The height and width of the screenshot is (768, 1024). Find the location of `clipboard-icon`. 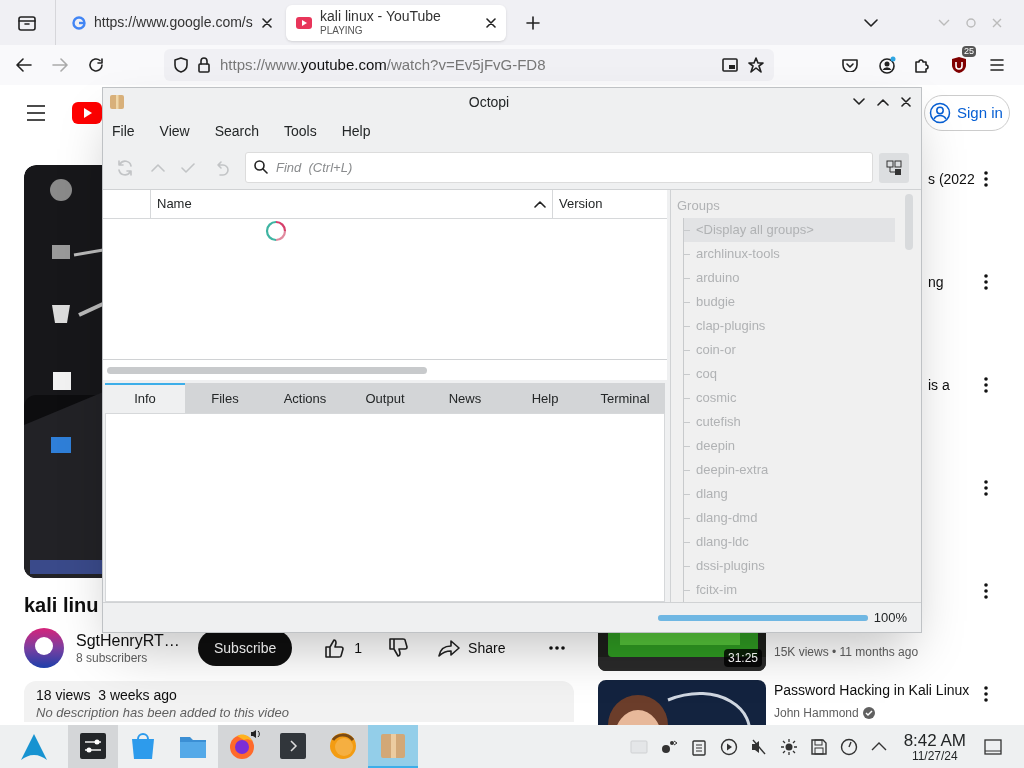

clipboard-icon is located at coordinates (698, 746).